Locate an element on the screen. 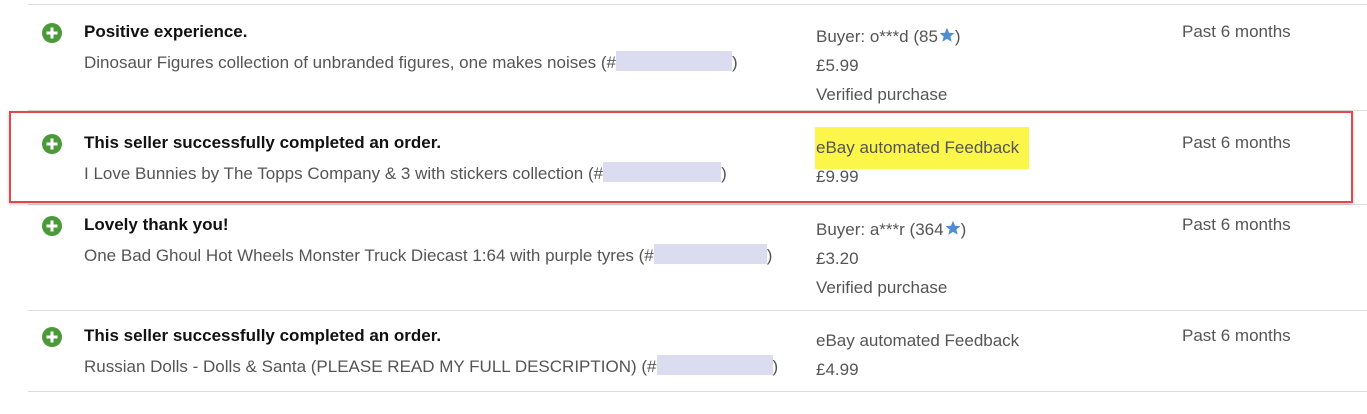 This screenshot has width=1367, height=414. buyer-name: Buyer: a***r (364 is located at coordinates (880, 229).